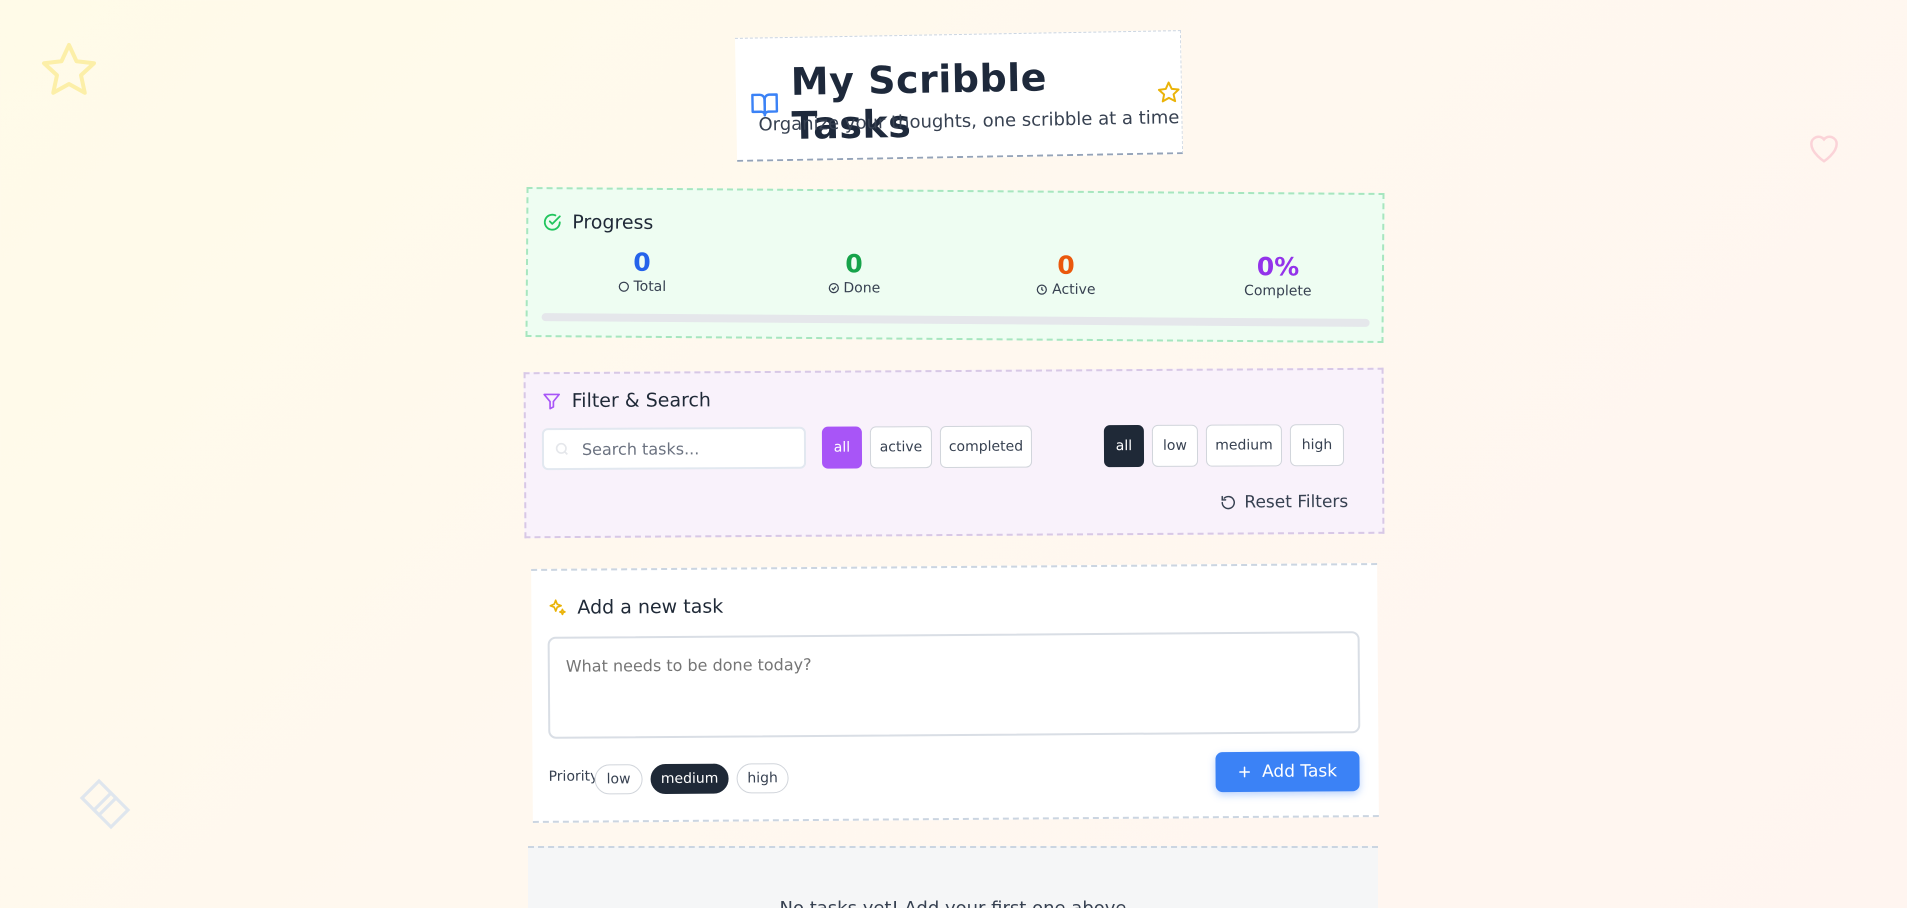 This screenshot has height=908, width=1907. I want to click on priority-filter-low: low, so click(1175, 445).